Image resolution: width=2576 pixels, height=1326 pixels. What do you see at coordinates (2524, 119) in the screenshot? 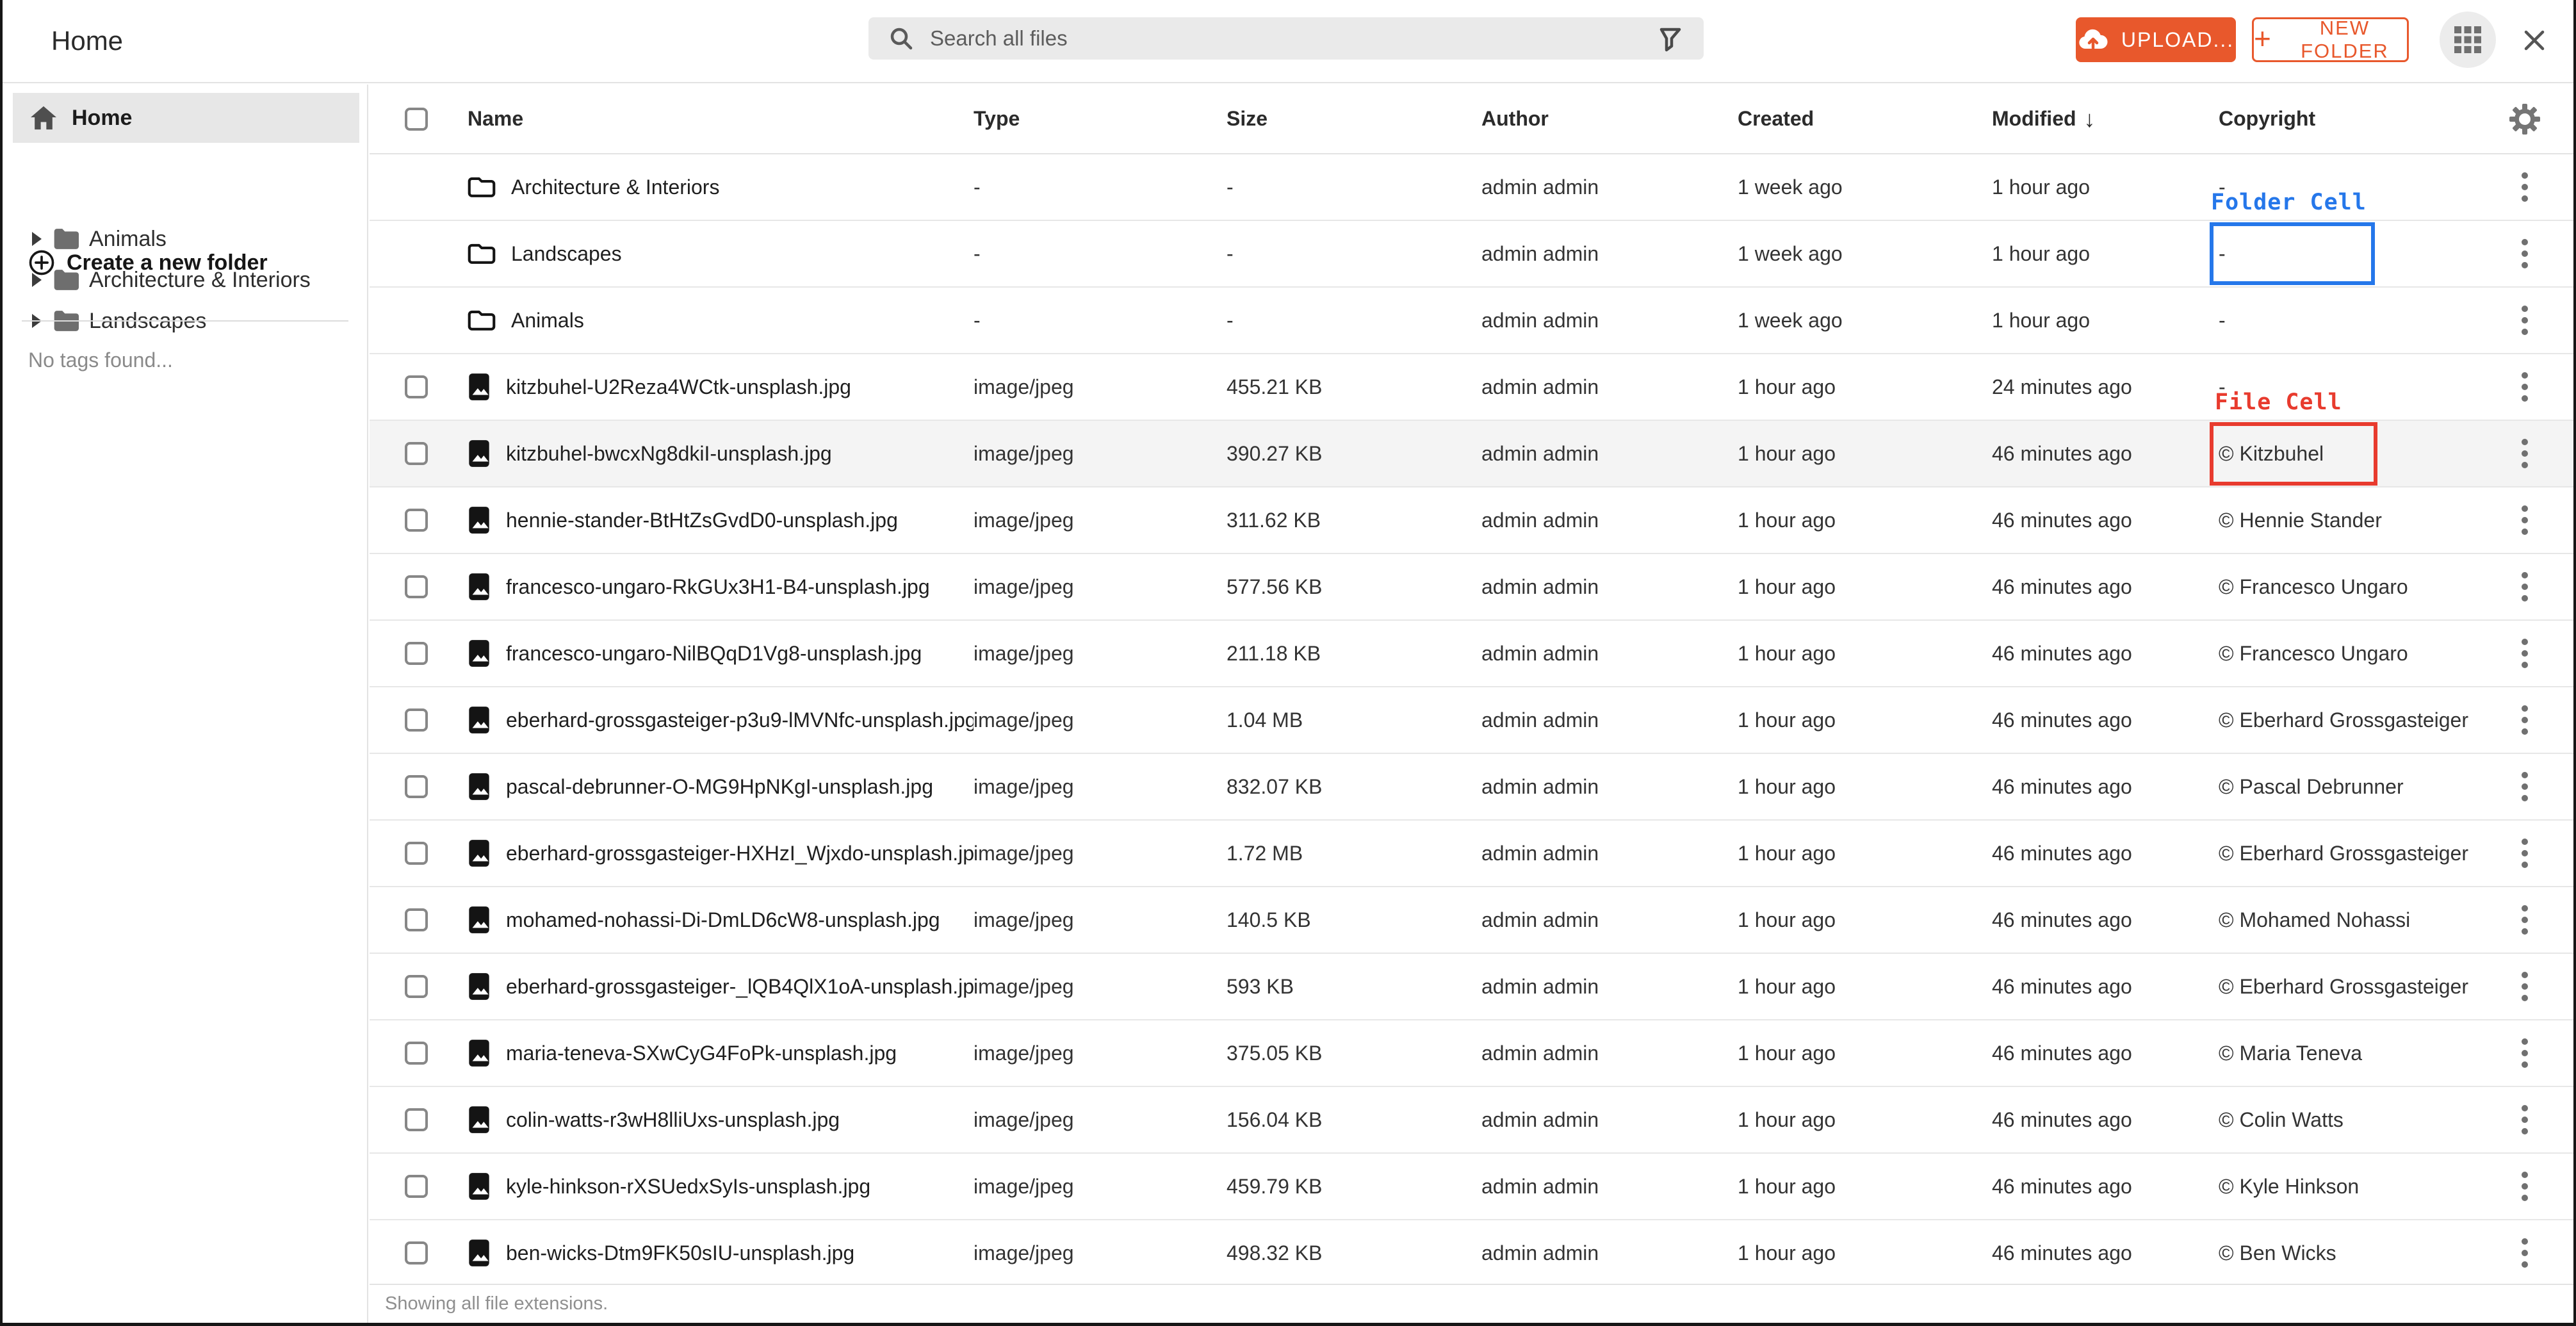
I see `column-settings-button` at bounding box center [2524, 119].